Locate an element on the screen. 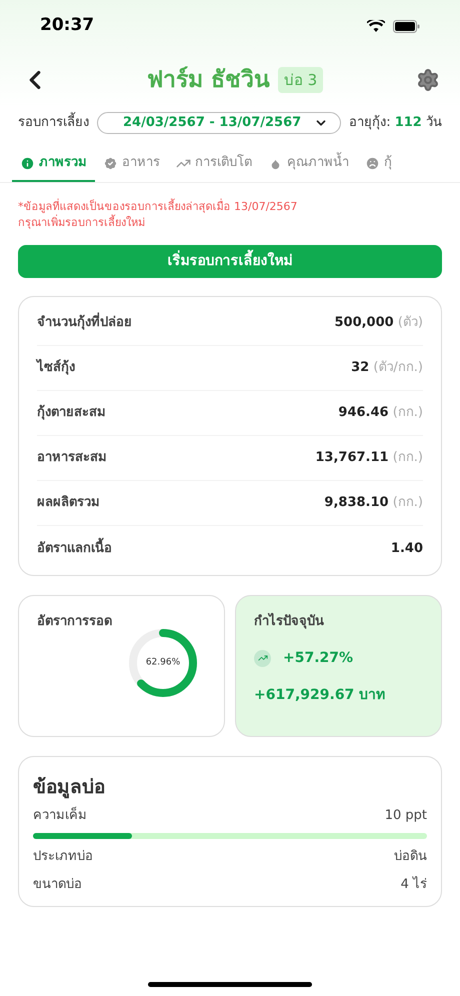 This screenshot has height=996, width=460. farm-title: ฟาร์ม ธัชวิน is located at coordinates (208, 80).